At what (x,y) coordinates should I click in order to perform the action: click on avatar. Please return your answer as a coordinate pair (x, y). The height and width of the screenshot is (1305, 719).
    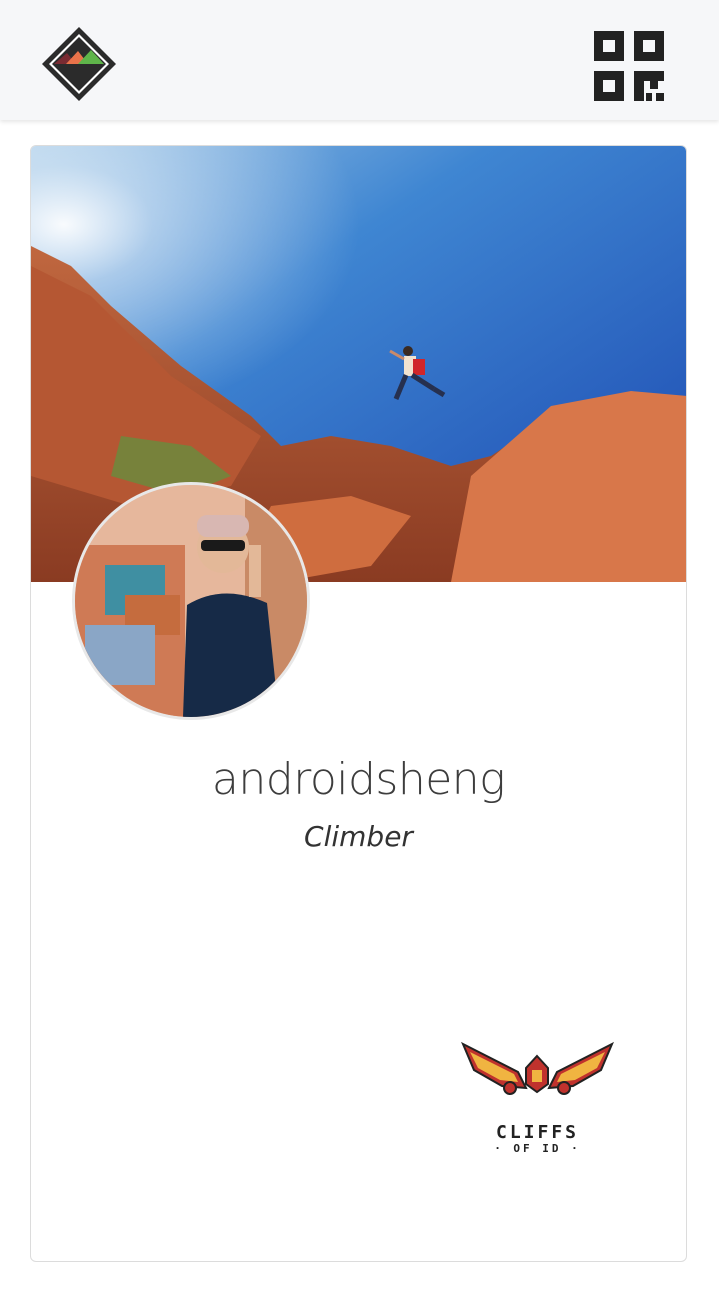
    Looking at the image, I should click on (191, 601).